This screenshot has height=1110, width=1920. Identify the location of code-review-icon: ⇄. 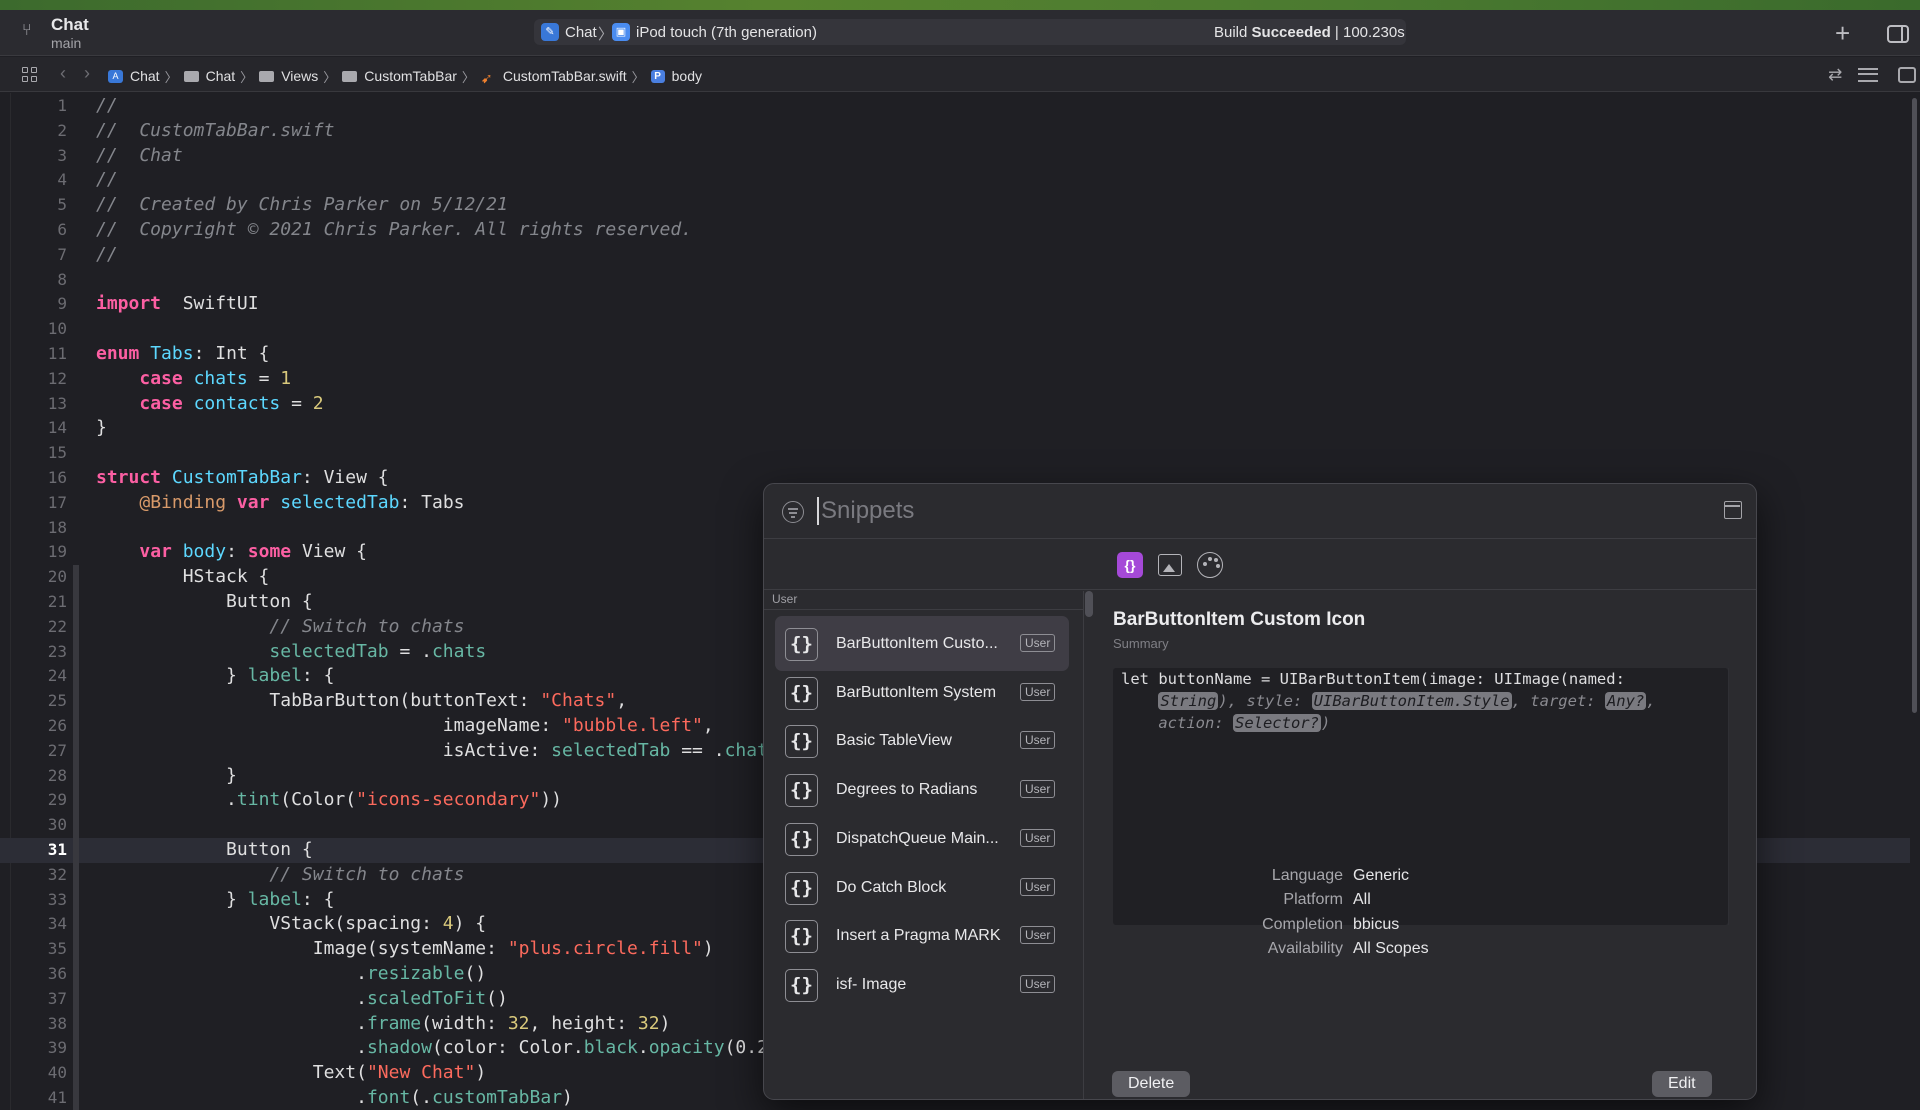
(1835, 75).